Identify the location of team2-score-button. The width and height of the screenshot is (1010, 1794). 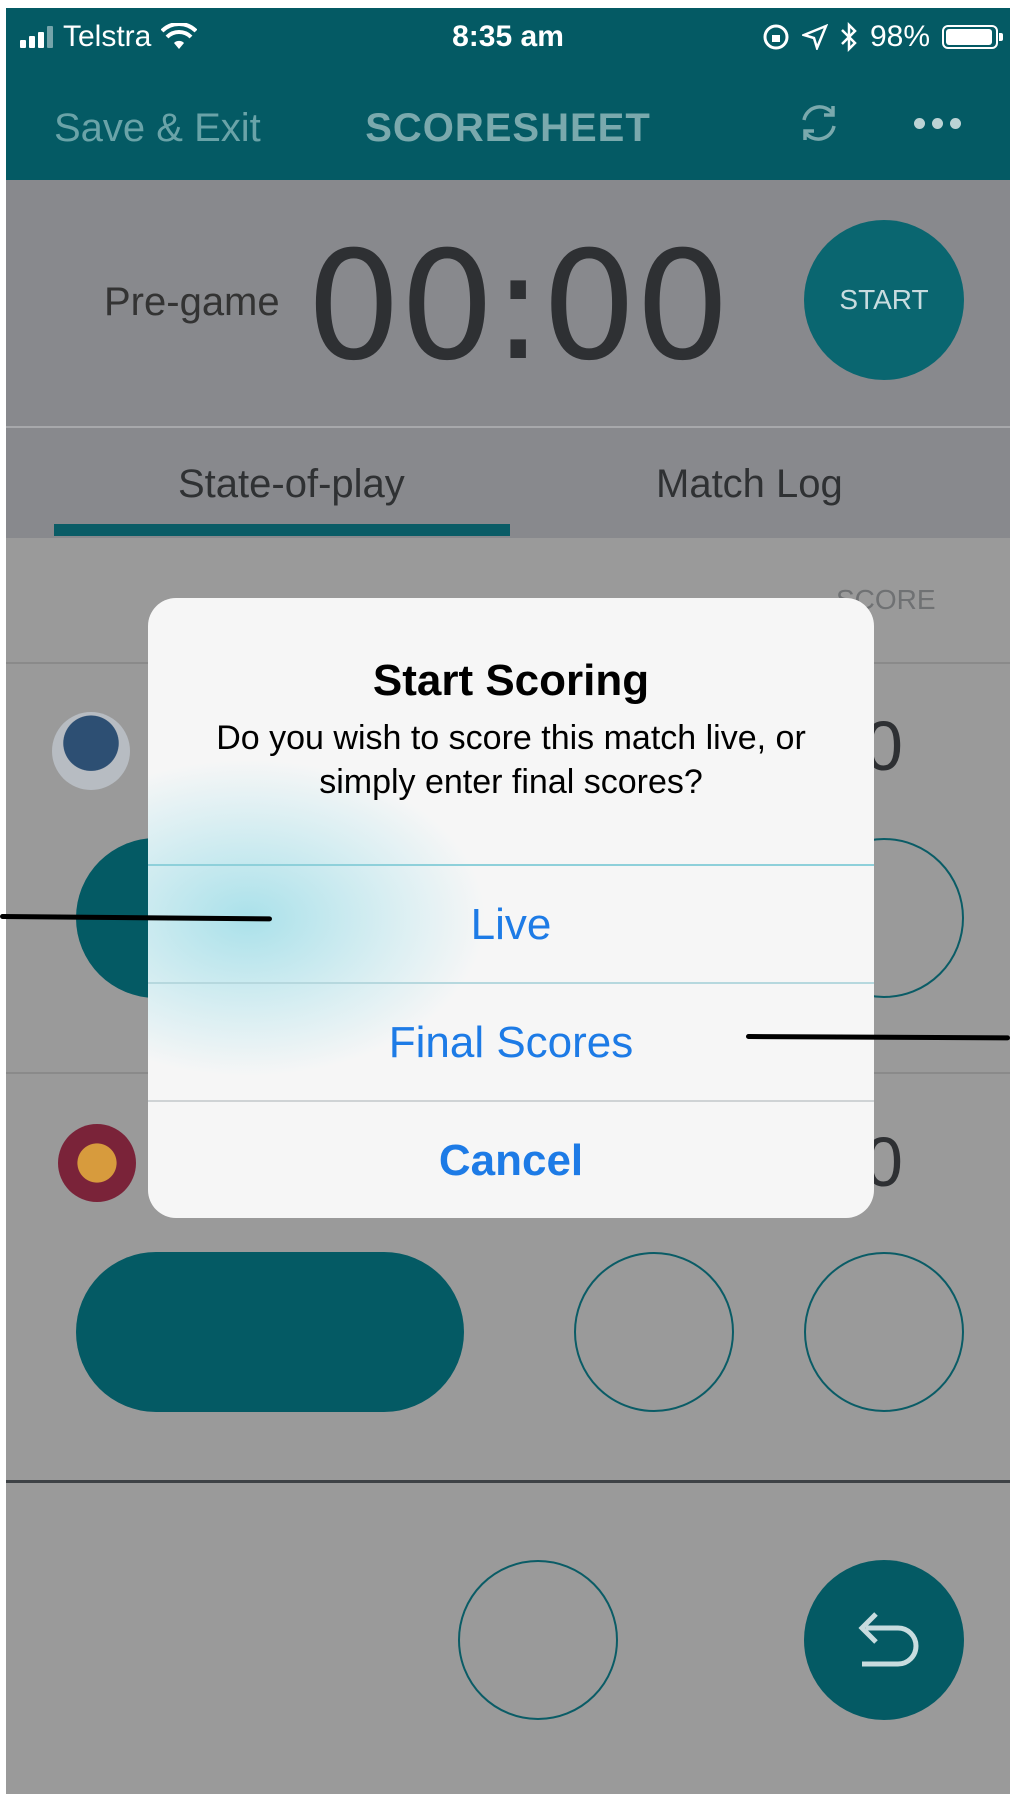
(884, 1332).